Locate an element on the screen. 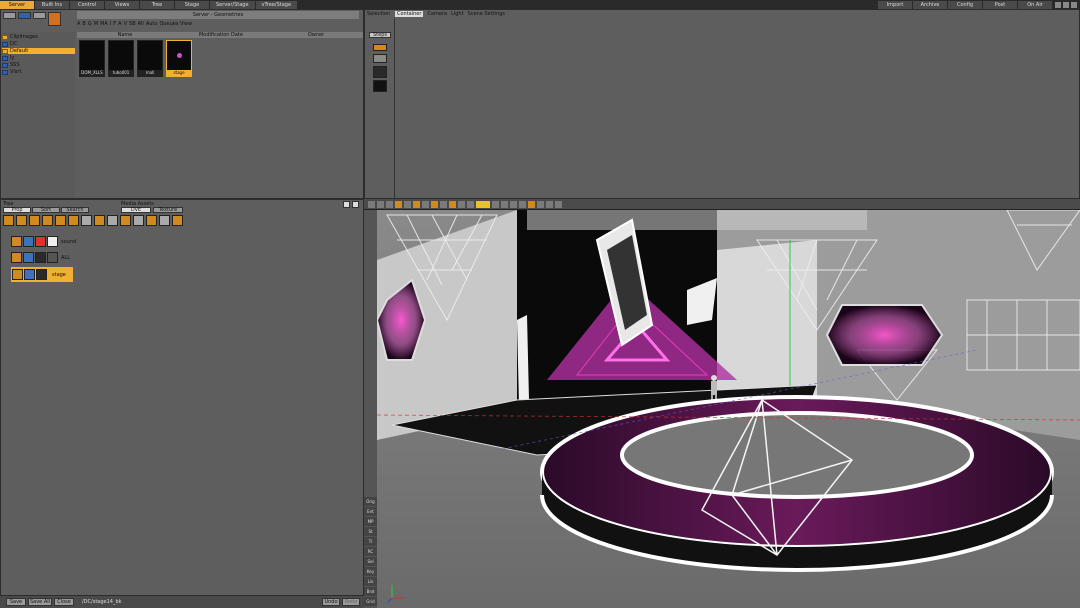 This screenshot has height=608, width=1080. filter-tab: V is located at coordinates (125, 24).